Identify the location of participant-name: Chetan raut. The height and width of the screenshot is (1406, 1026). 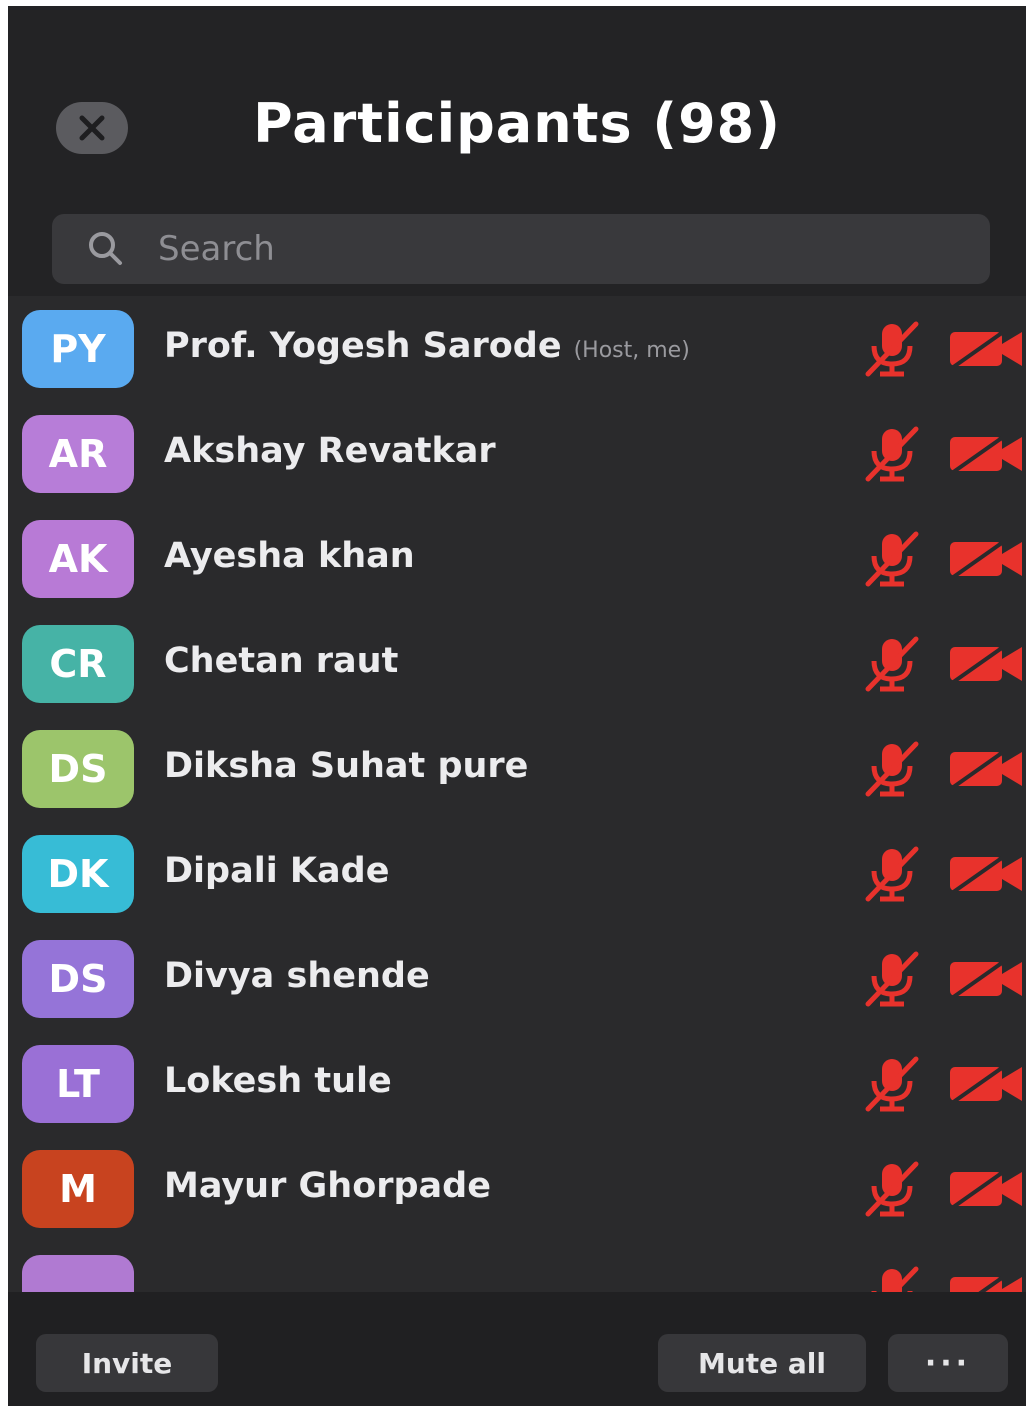
(281, 661).